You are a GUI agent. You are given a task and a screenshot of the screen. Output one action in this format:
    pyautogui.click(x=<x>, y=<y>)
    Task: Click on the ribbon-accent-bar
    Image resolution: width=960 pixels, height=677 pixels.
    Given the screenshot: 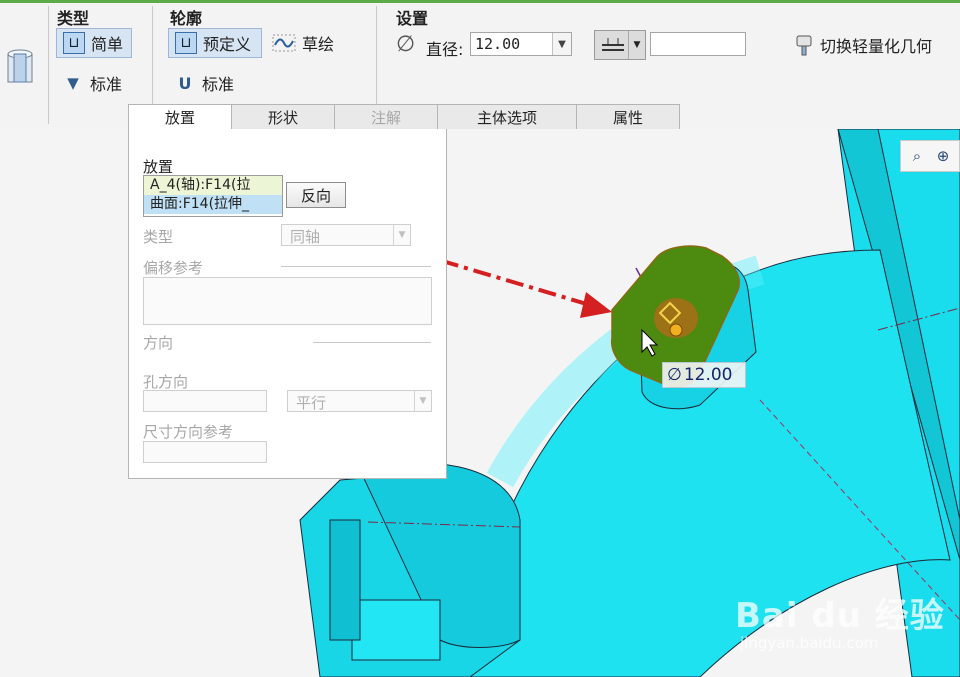 What is the action you would take?
    pyautogui.click(x=480, y=1)
    